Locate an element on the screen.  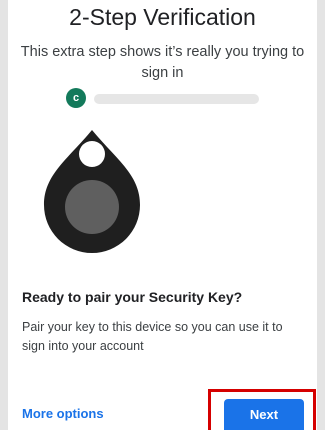
redacted-email is located at coordinates (176, 99).